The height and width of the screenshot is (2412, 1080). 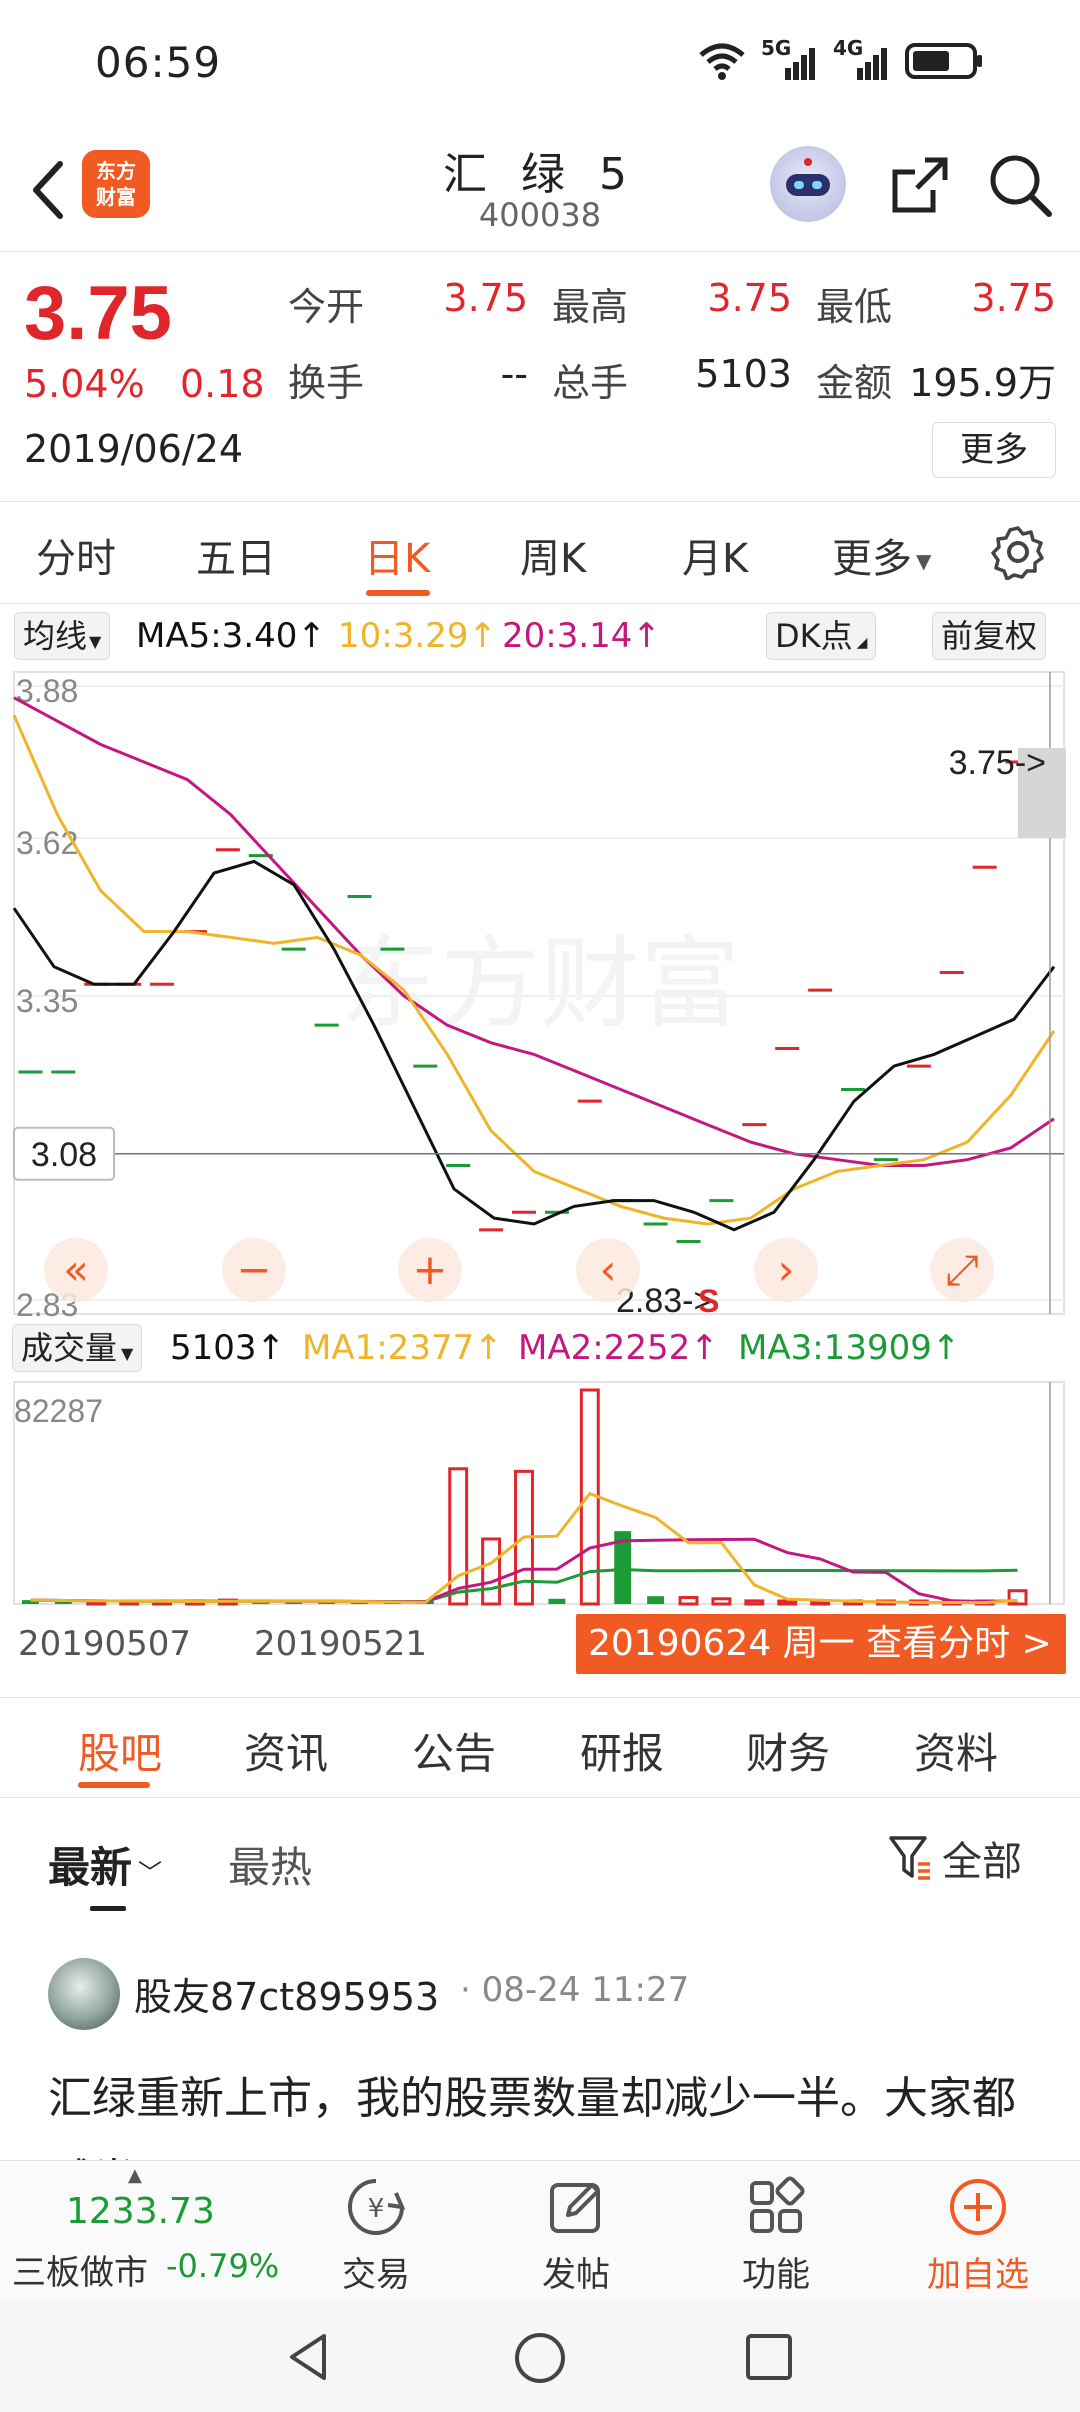 What do you see at coordinates (84, 1994) in the screenshot?
I see `avatar` at bounding box center [84, 1994].